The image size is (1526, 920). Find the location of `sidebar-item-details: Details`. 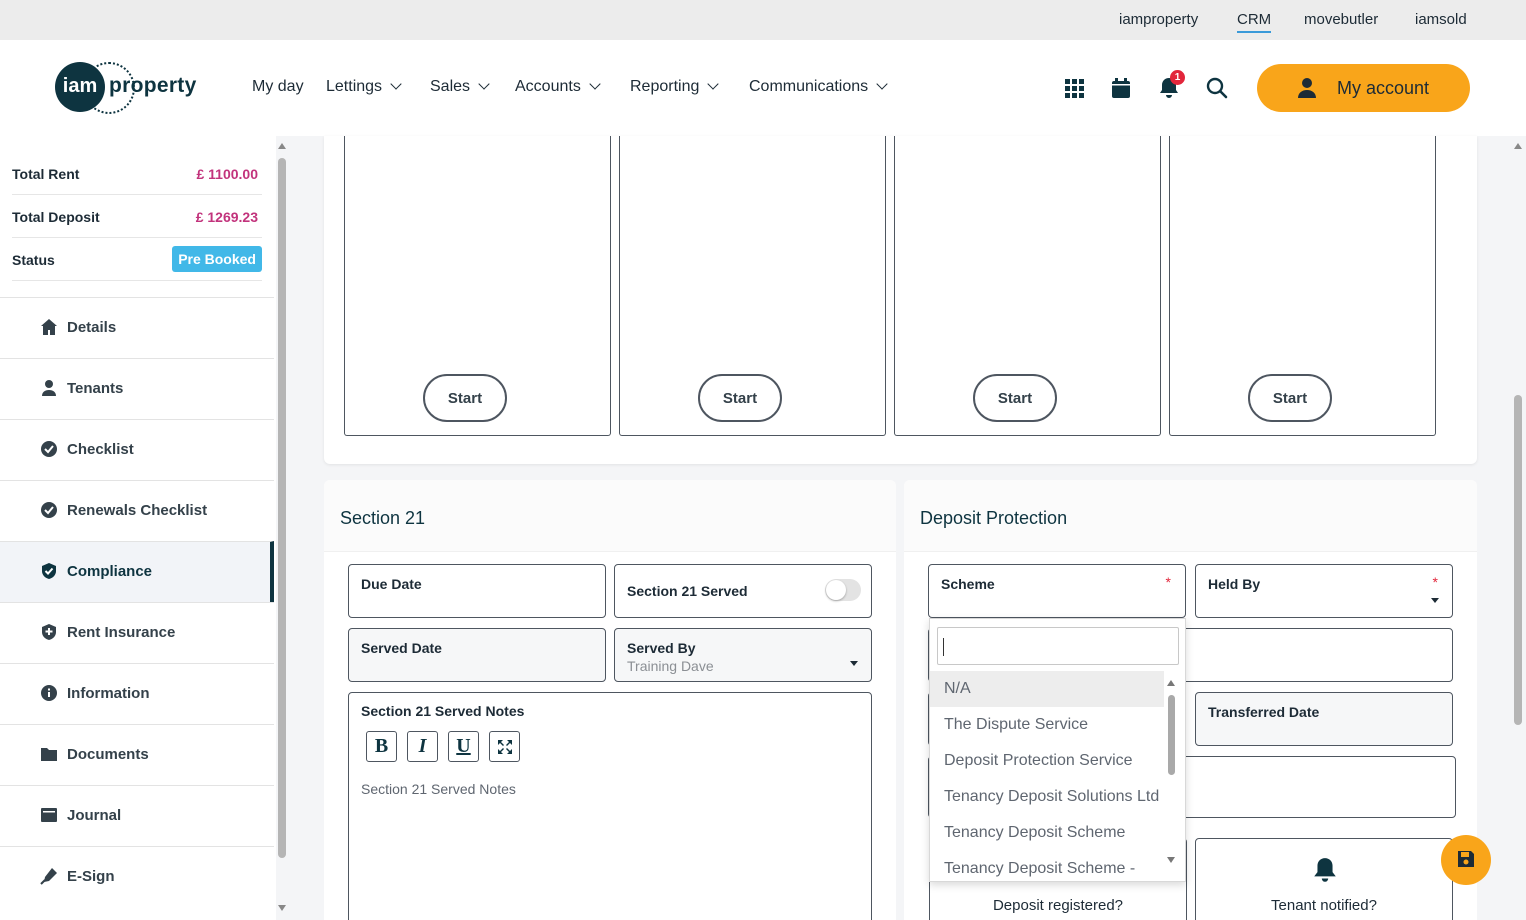

sidebar-item-details: Details is located at coordinates (137, 327).